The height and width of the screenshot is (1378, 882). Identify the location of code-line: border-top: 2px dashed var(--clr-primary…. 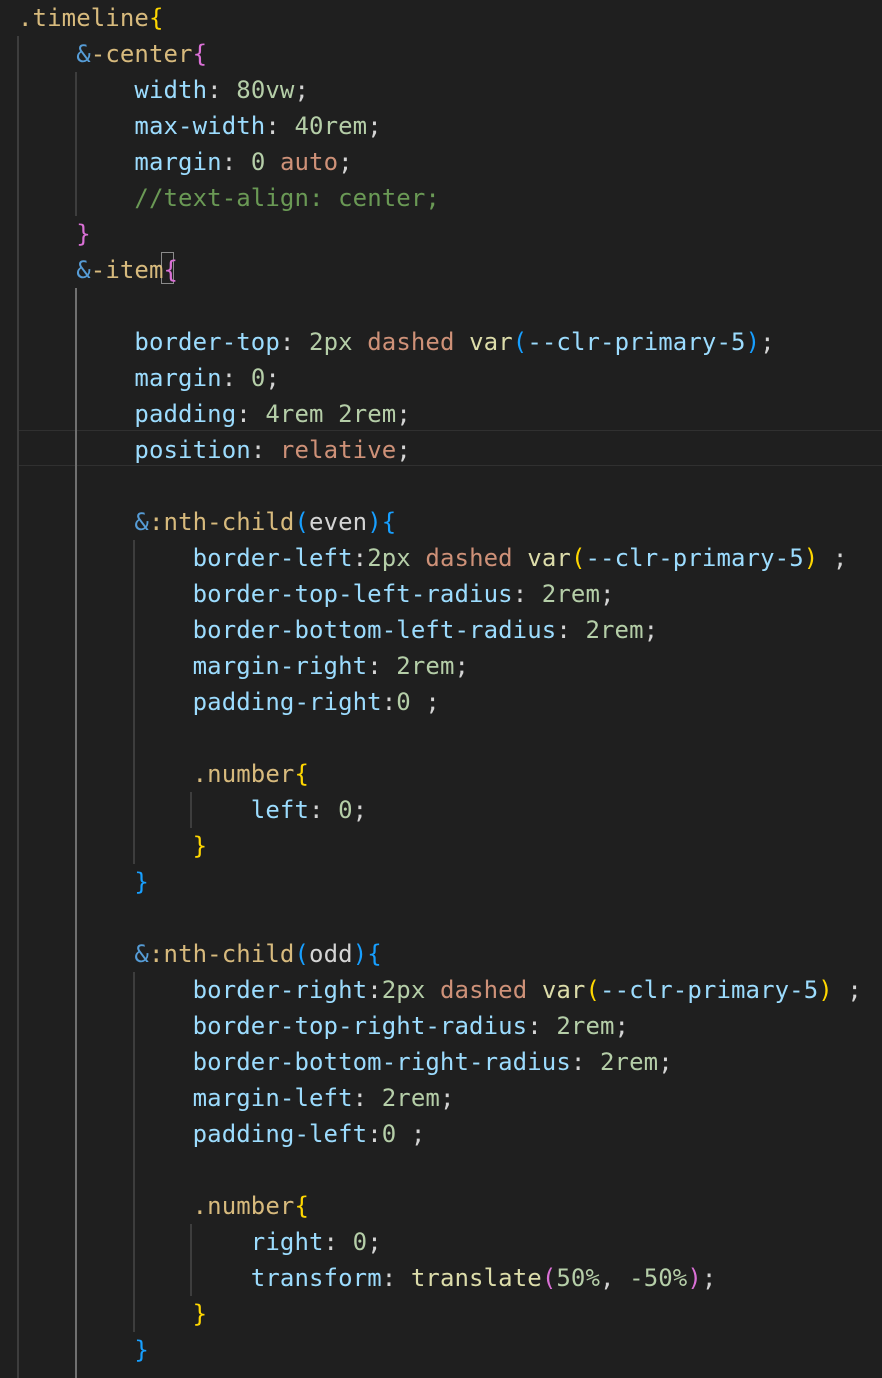
(396, 342).